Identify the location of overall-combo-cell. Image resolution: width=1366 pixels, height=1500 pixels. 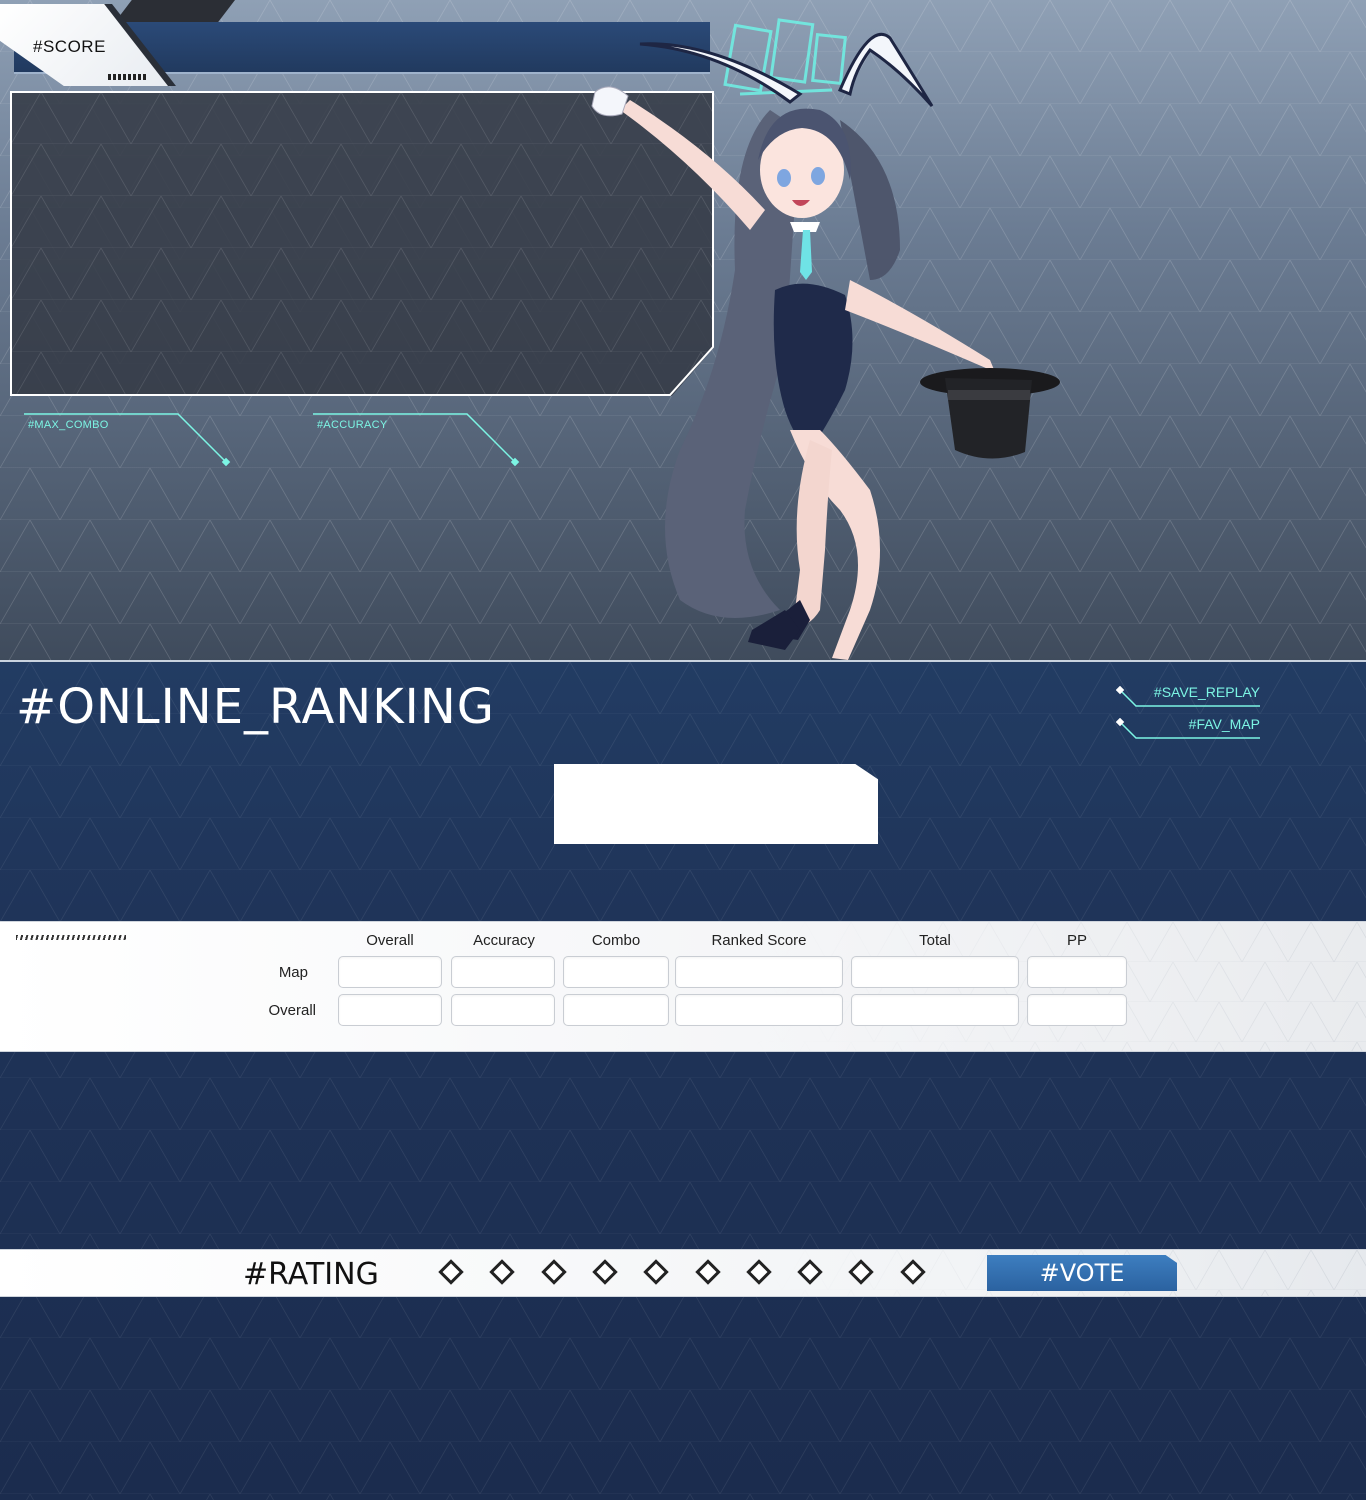
(616, 1010).